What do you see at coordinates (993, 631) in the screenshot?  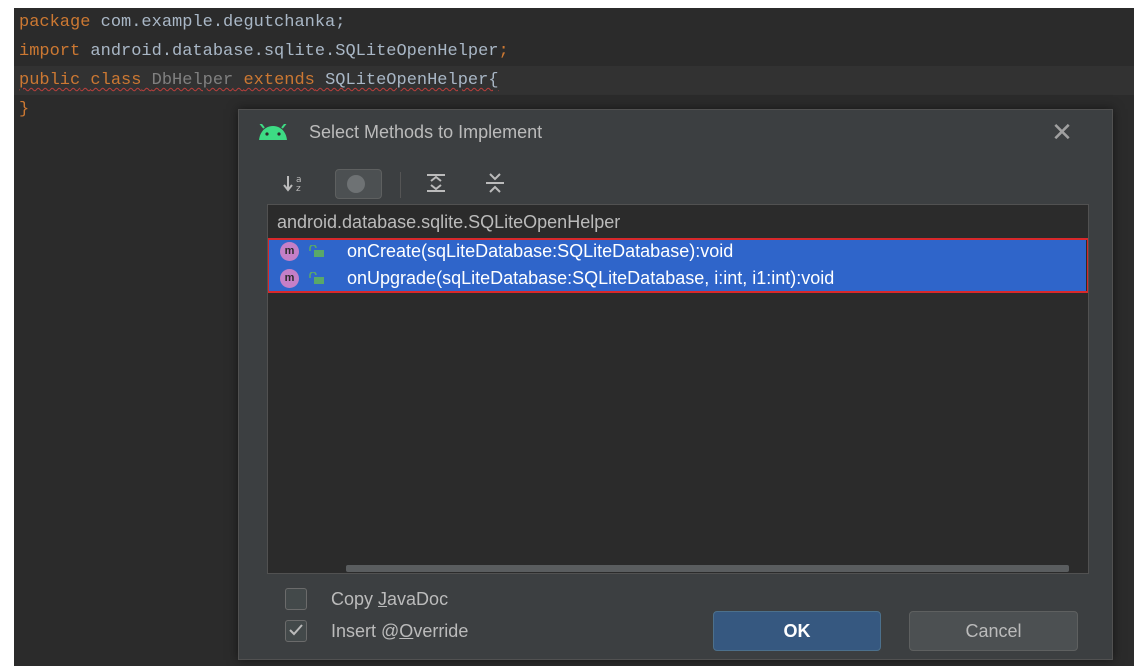 I see `cancel-button: Cancel` at bounding box center [993, 631].